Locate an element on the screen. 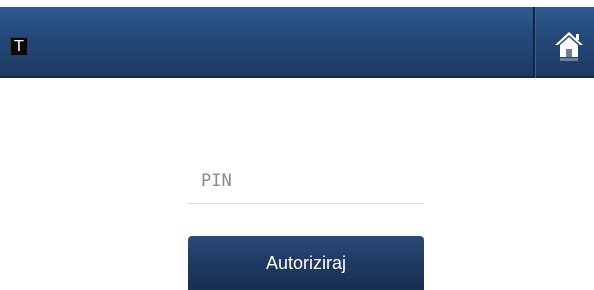  home-button is located at coordinates (569, 46).